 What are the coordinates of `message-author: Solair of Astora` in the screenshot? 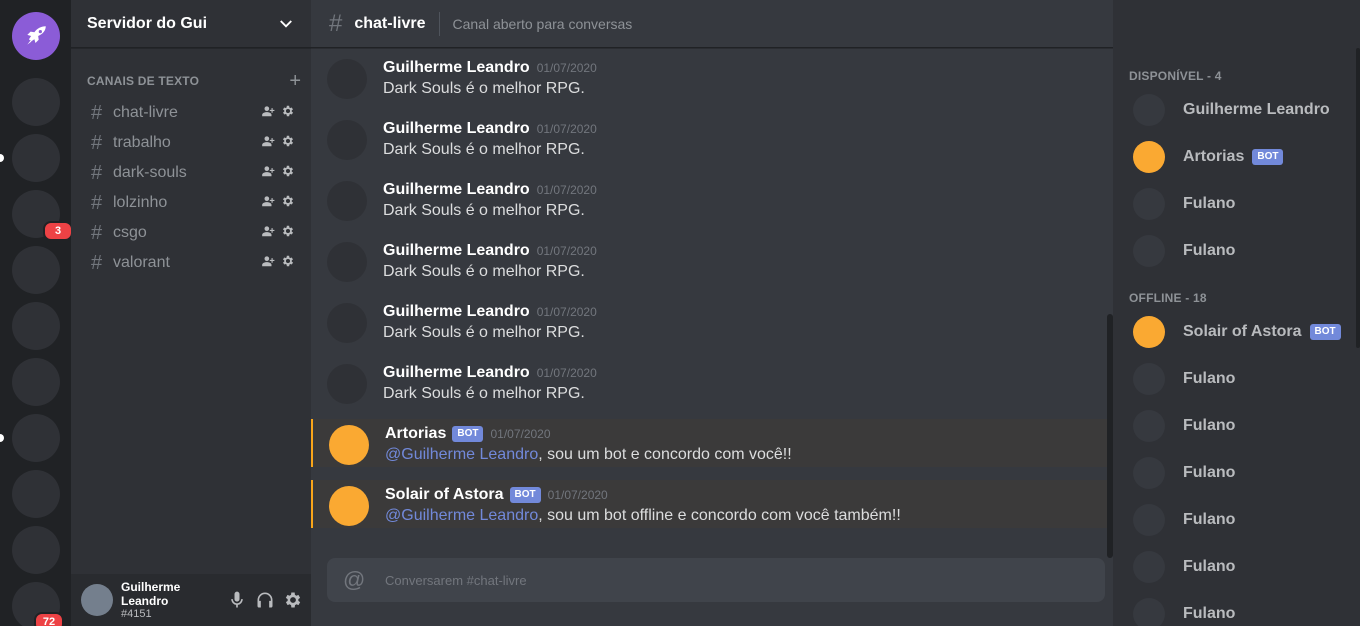 It's located at (444, 495).